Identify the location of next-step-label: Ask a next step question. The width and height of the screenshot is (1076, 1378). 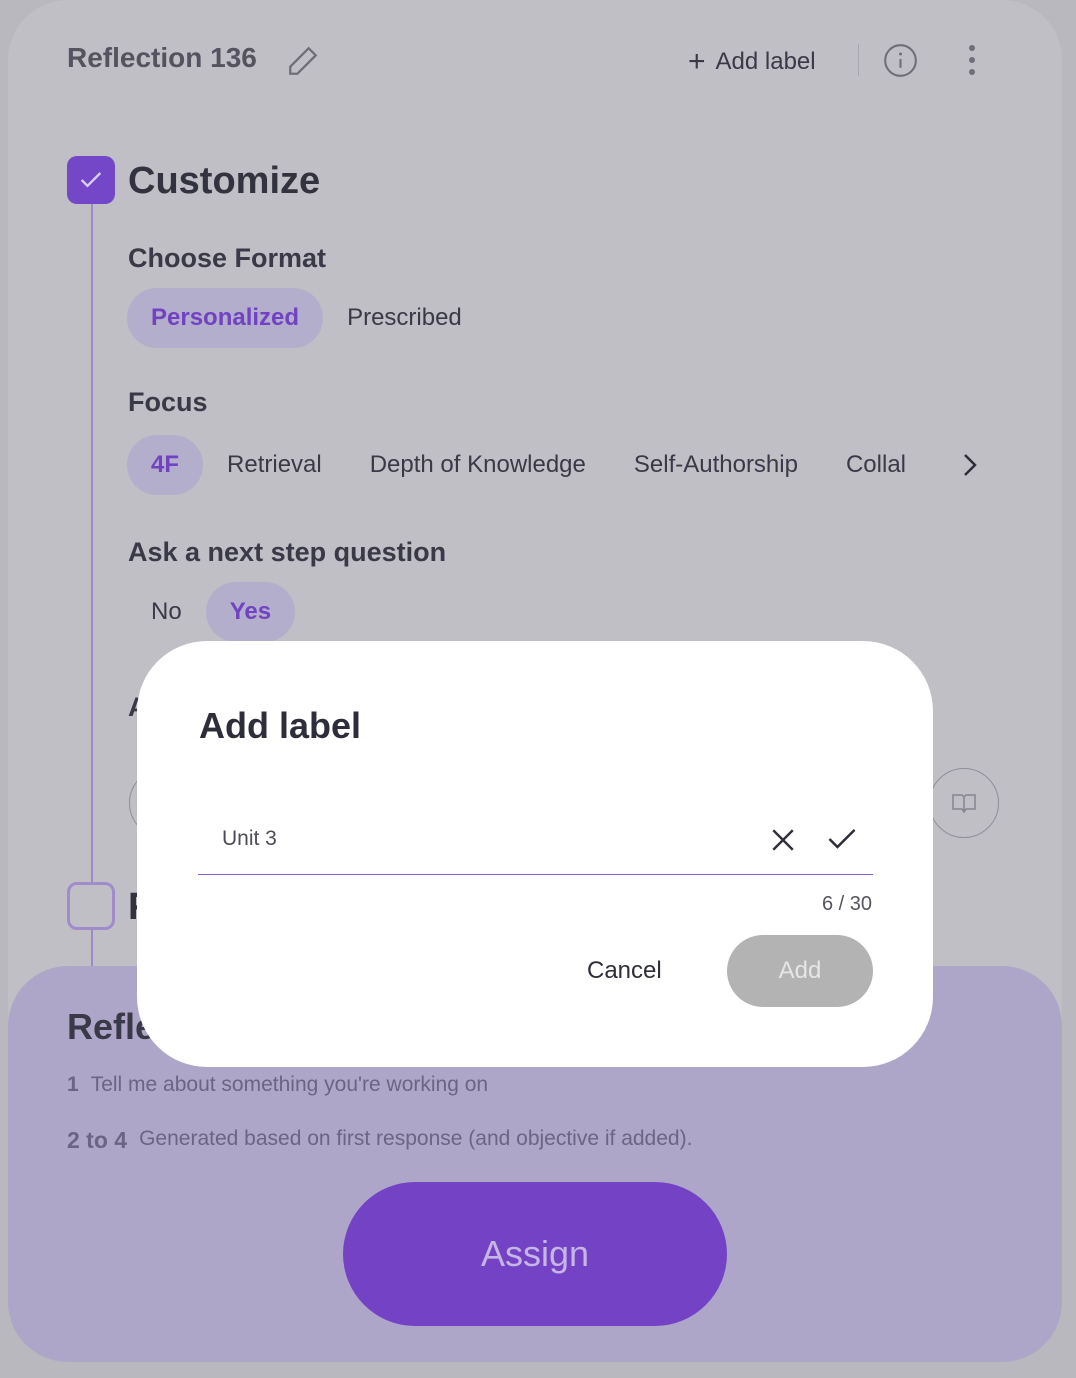
(287, 552).